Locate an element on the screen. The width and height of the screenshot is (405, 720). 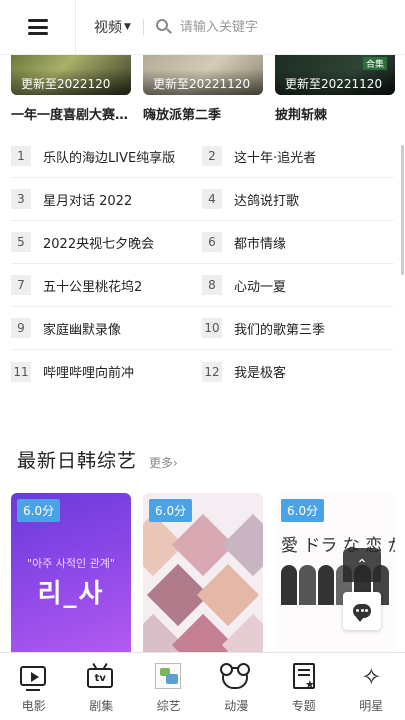
ranking-item: 10 我们的歌第三季 is located at coordinates (297, 328).